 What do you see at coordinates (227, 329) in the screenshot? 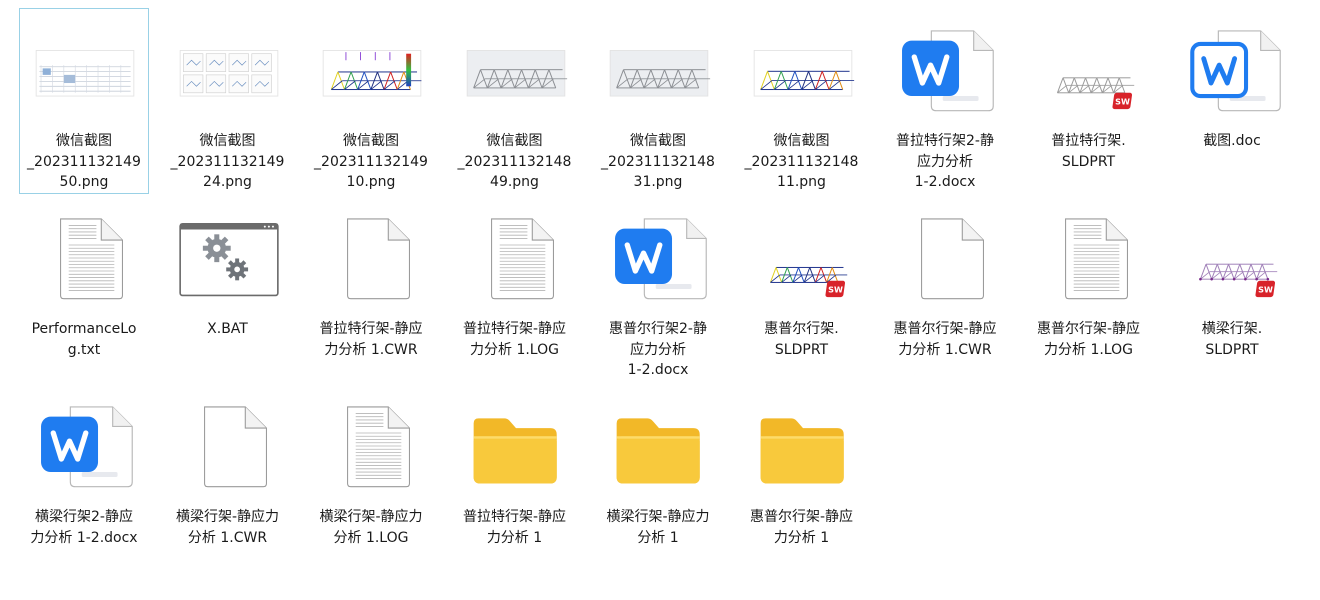
I see `file-name-label: X.BAT` at bounding box center [227, 329].